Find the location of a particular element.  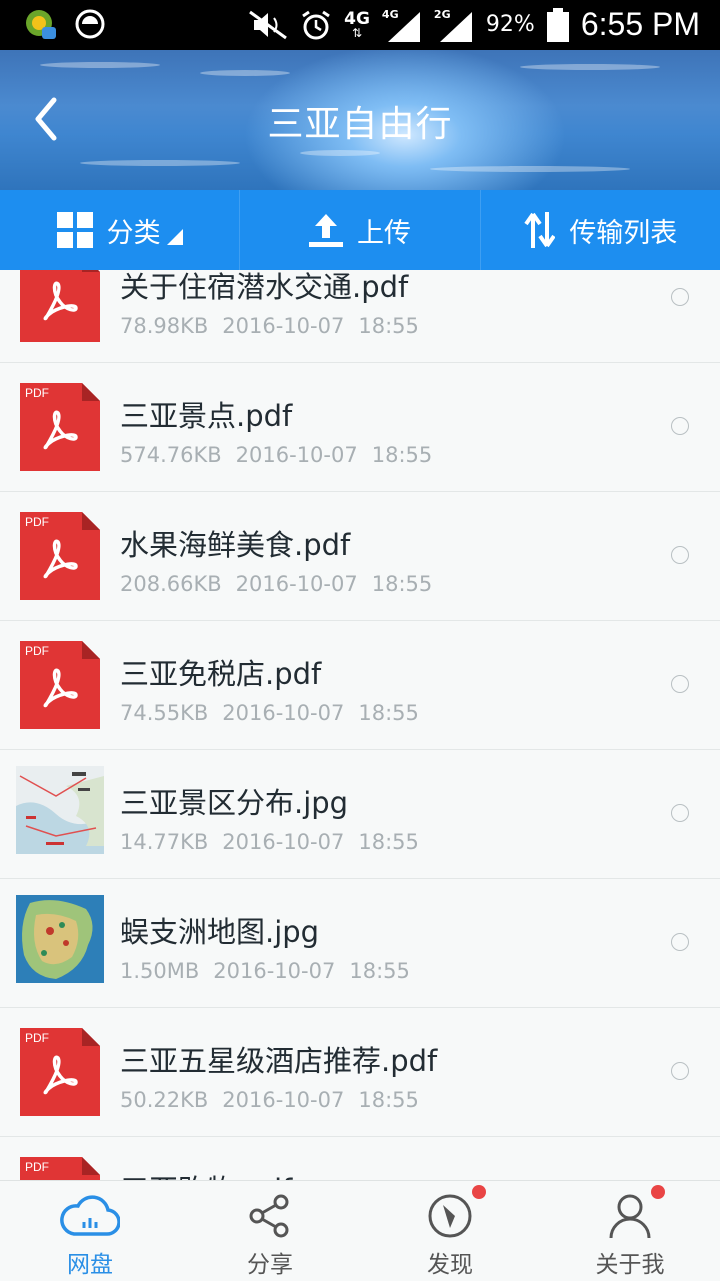

category-button: 分类 is located at coordinates (120, 230).